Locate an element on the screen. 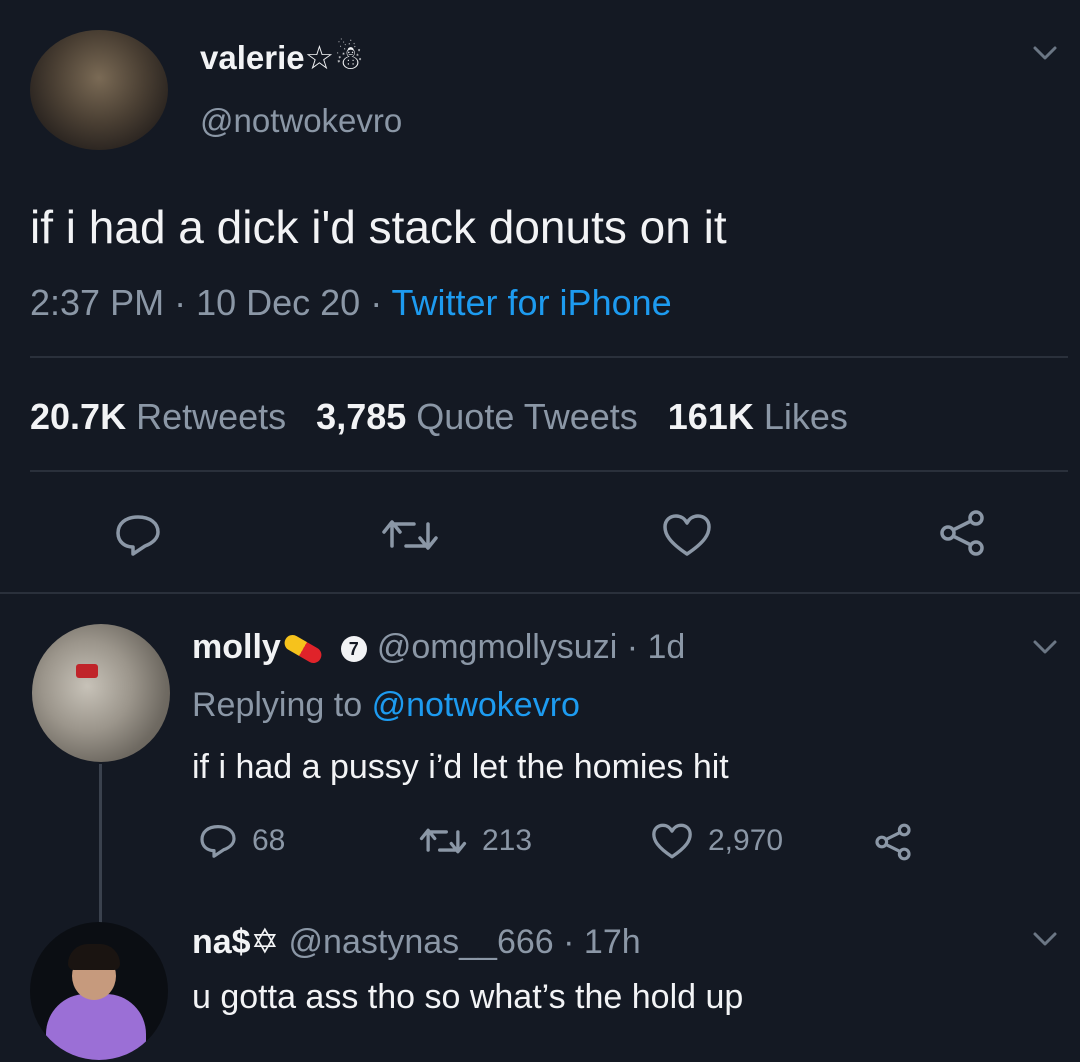  tweet-date: 10 Dec 20 is located at coordinates (278, 302).